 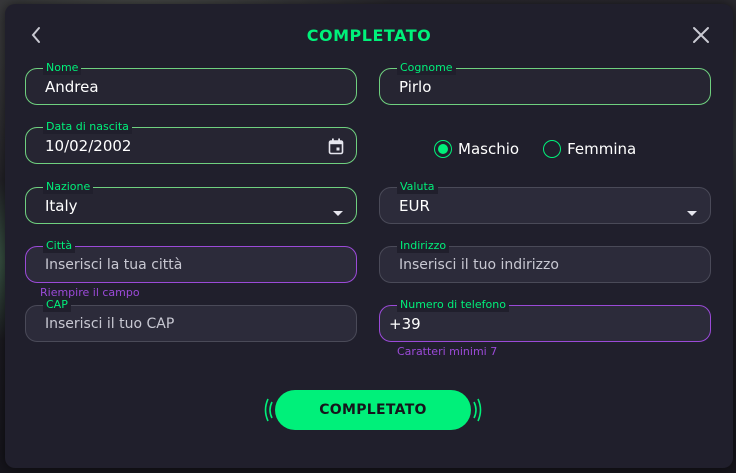 What do you see at coordinates (72, 87) in the screenshot?
I see `nome-value: Andrea` at bounding box center [72, 87].